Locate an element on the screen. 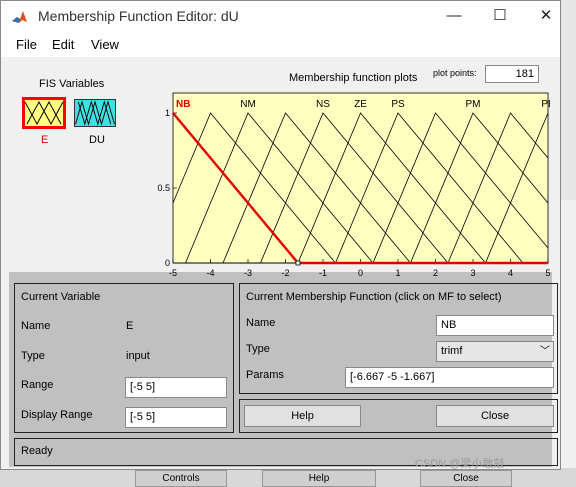 Image resolution: width=576 pixels, height=487 pixels. variable-name-value: E is located at coordinates (130, 326).